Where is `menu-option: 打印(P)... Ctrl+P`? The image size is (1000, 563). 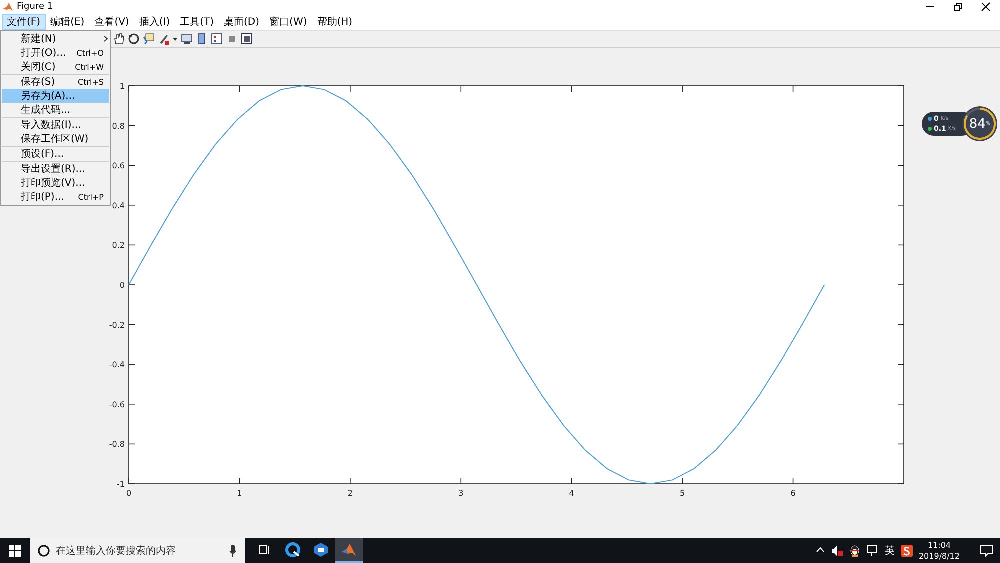
menu-option: 打印(P)... Ctrl+P is located at coordinates (55, 197).